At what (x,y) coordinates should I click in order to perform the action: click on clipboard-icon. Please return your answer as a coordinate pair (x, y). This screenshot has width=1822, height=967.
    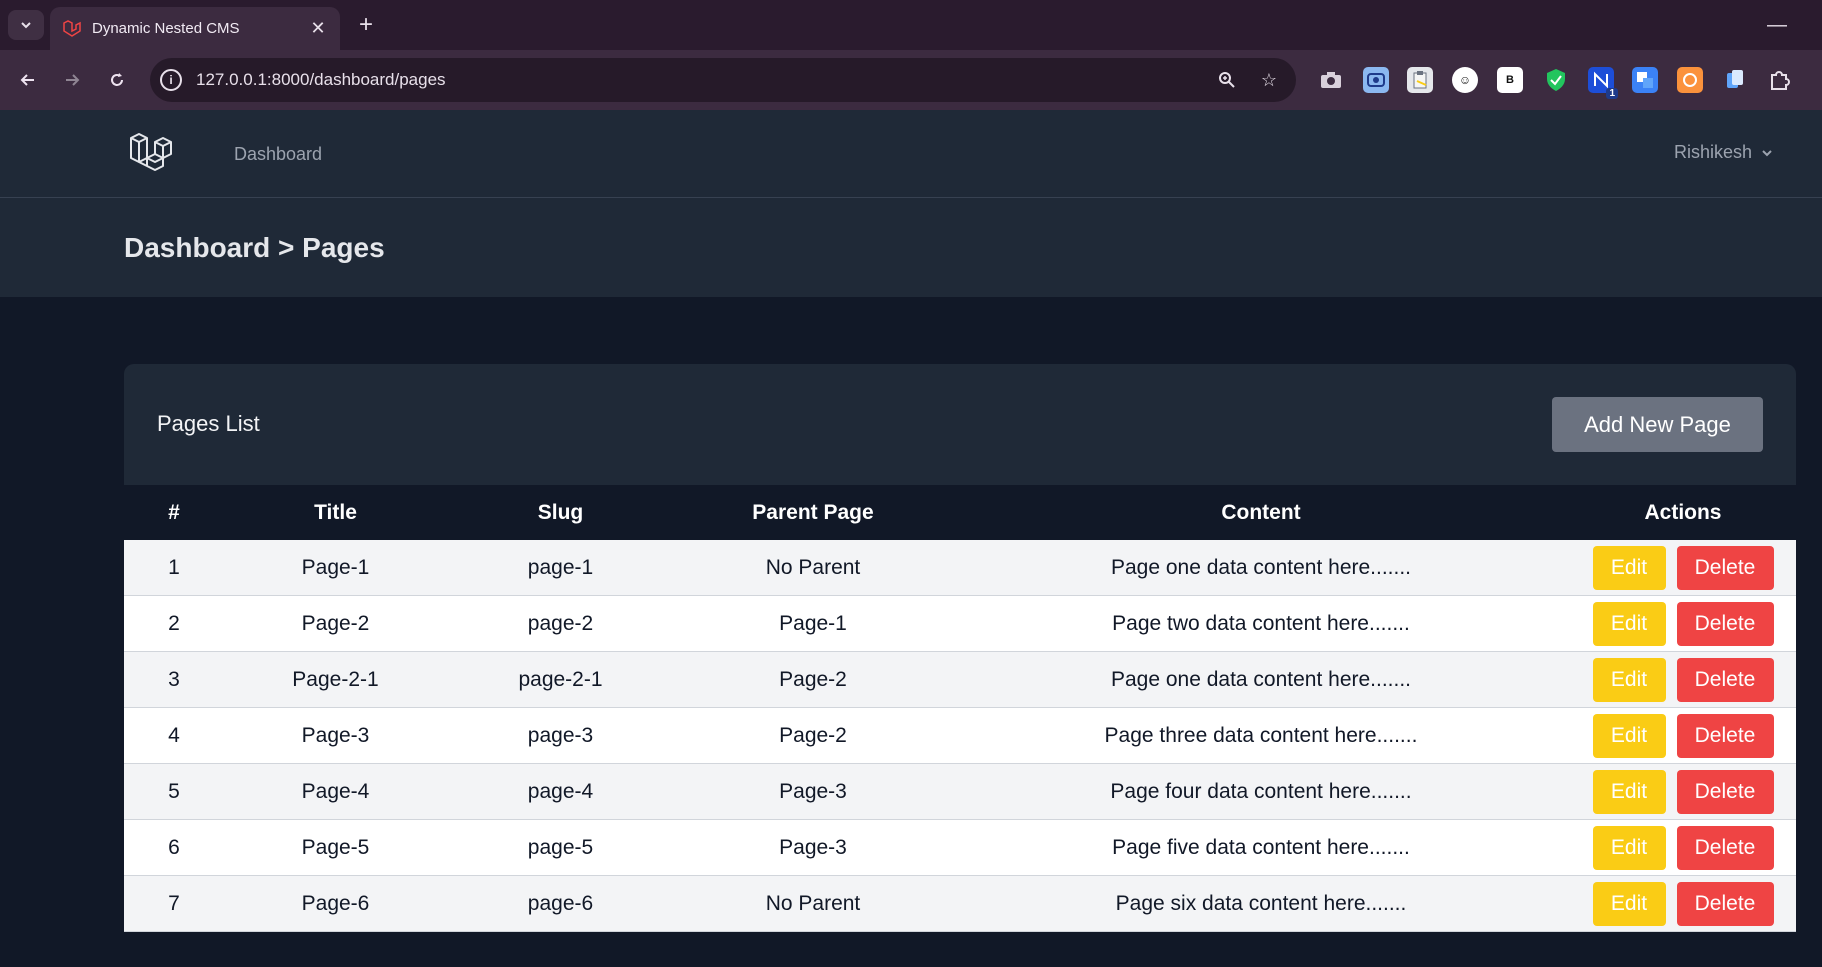
    Looking at the image, I should click on (1420, 80).